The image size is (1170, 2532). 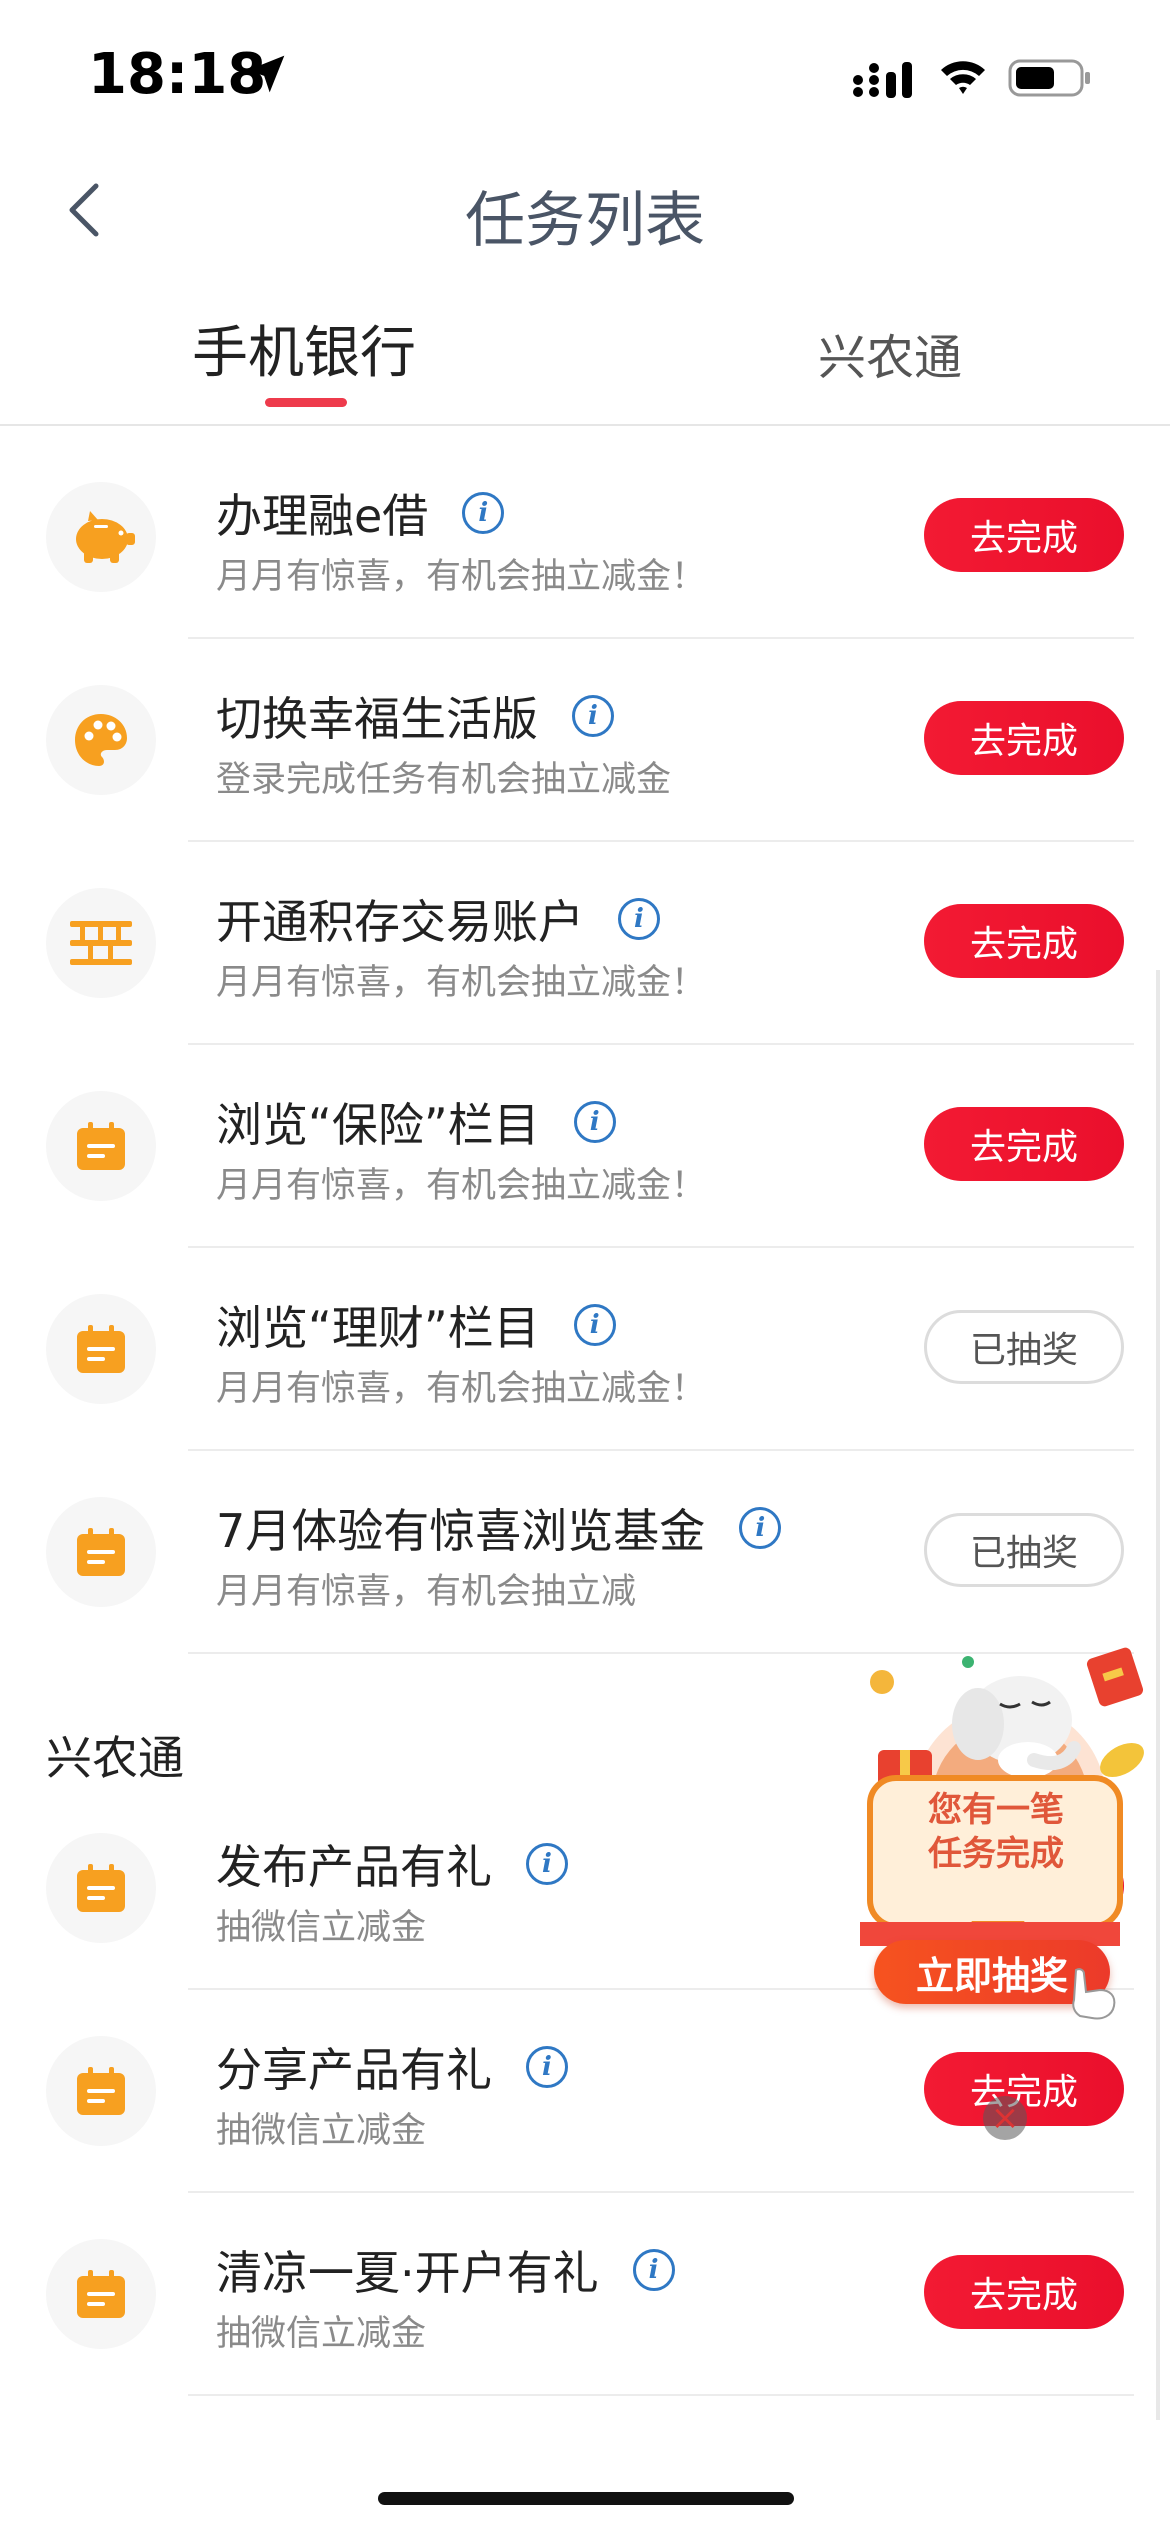 I want to click on tab-mobile-banking: 手机银行, so click(x=304, y=348).